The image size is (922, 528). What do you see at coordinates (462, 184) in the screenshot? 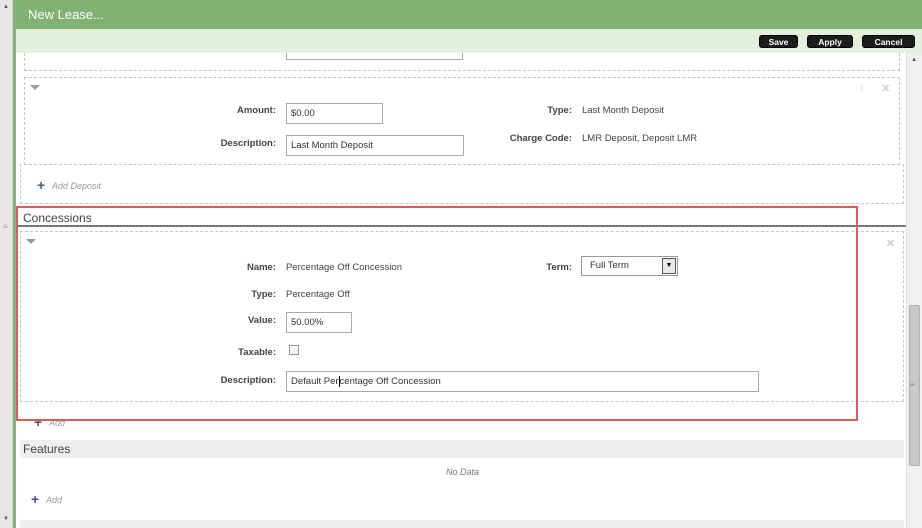
I see `deposit-section-border` at bounding box center [462, 184].